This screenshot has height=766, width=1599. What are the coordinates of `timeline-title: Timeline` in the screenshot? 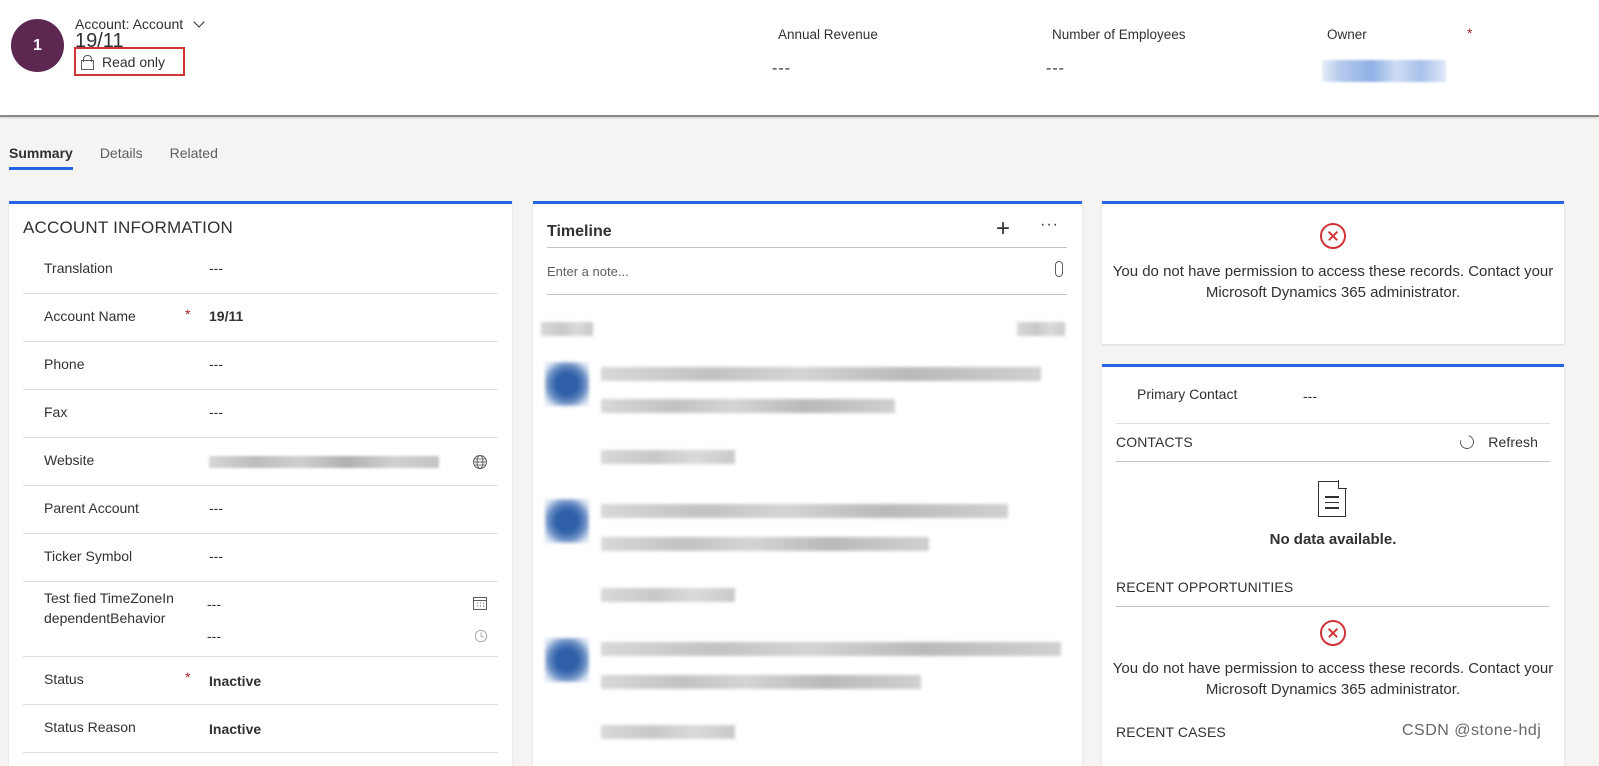 It's located at (579, 231).